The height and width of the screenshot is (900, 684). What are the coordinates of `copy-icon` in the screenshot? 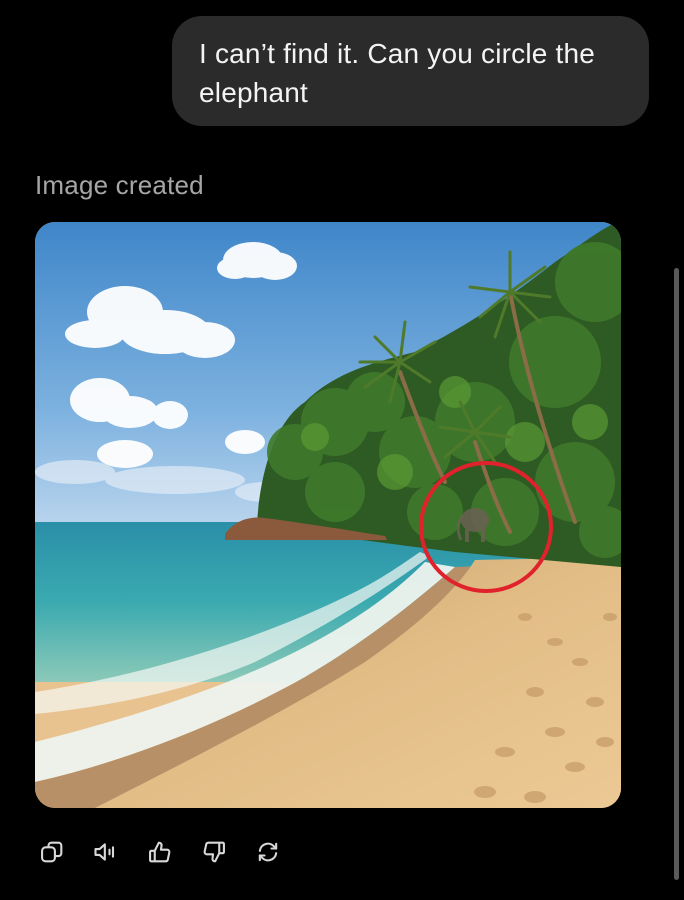 It's located at (52, 852).